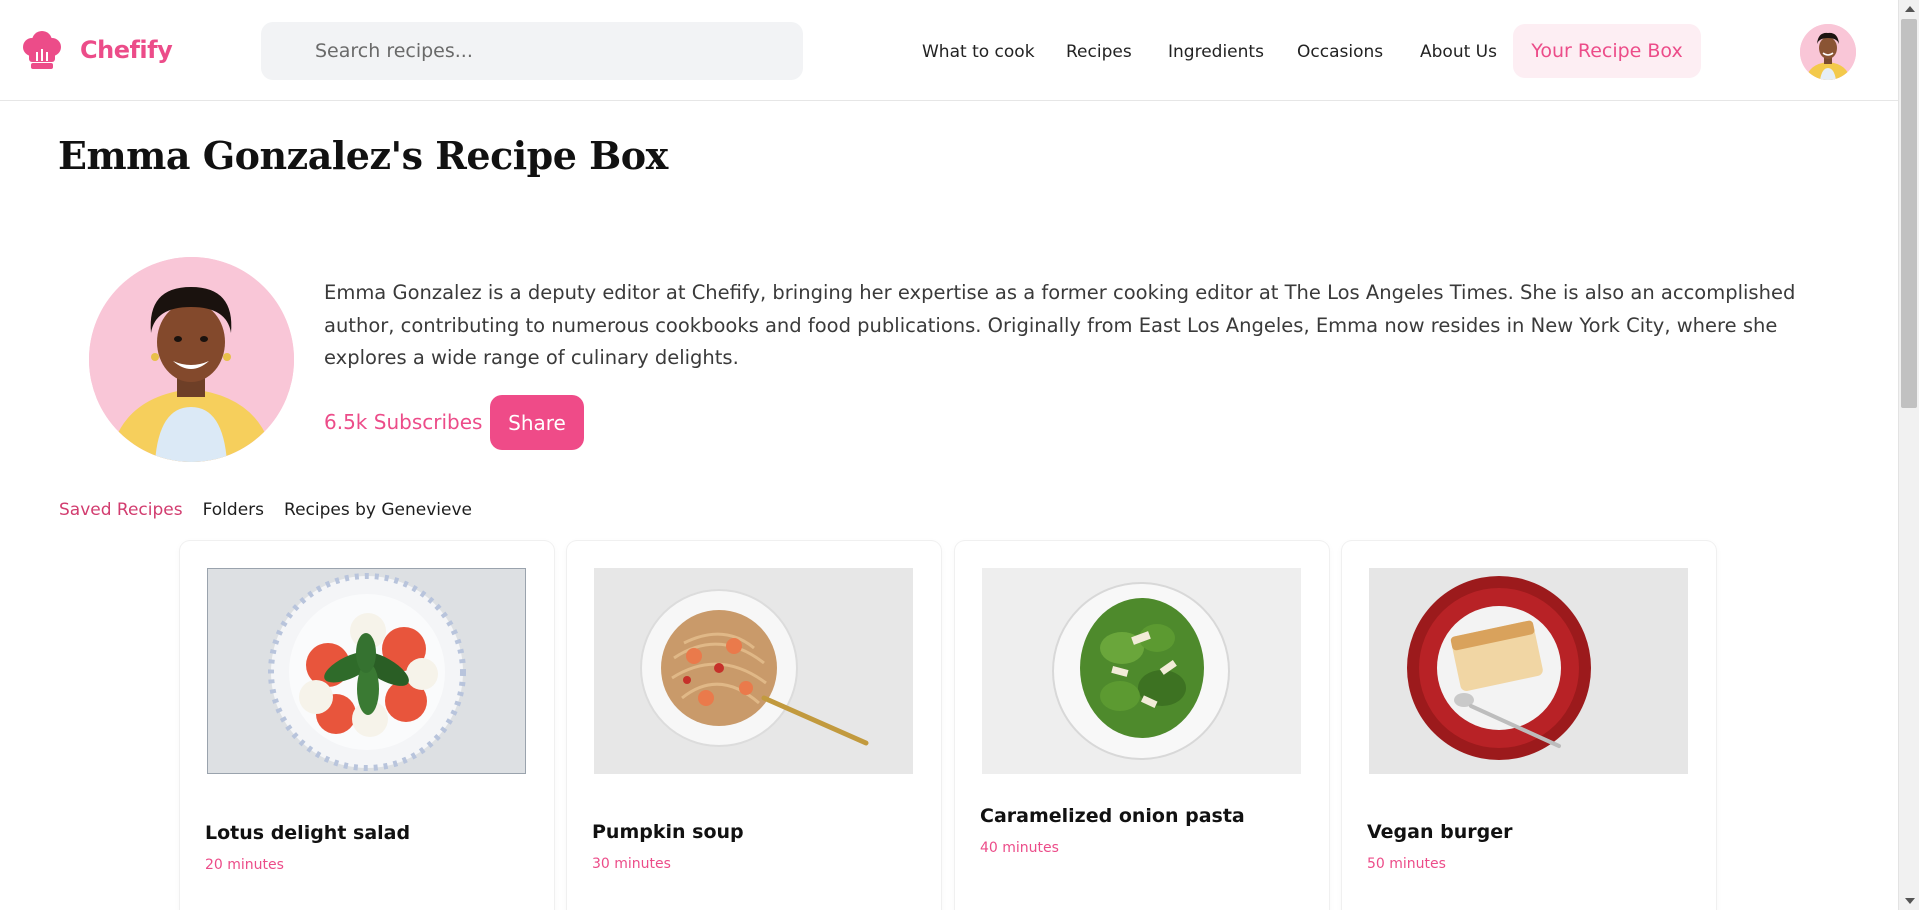 The width and height of the screenshot is (1919, 910). I want to click on recipe-card: Caramelized onion pasta 40 minutes, so click(1142, 725).